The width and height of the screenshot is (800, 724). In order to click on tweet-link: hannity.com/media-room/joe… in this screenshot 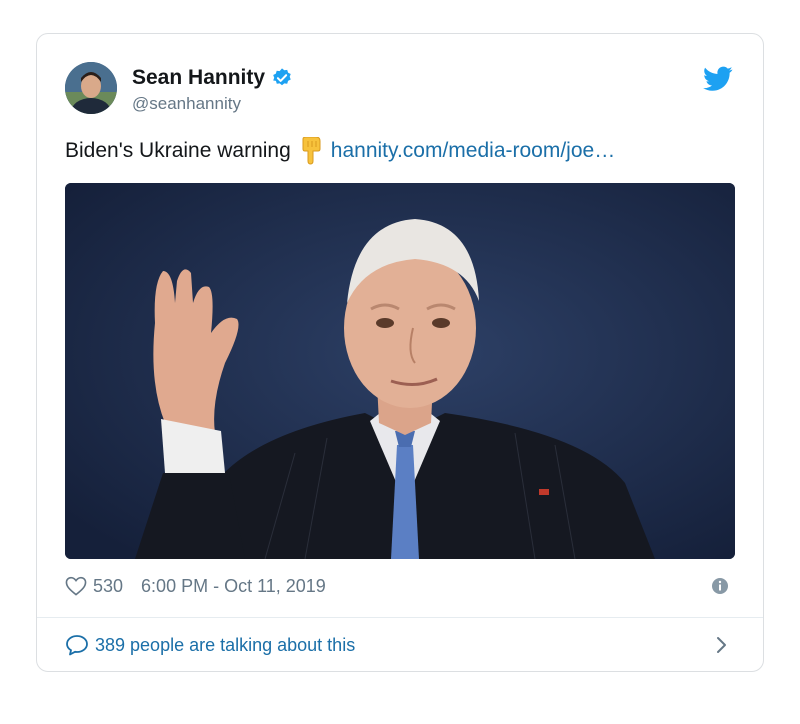, I will do `click(473, 151)`.